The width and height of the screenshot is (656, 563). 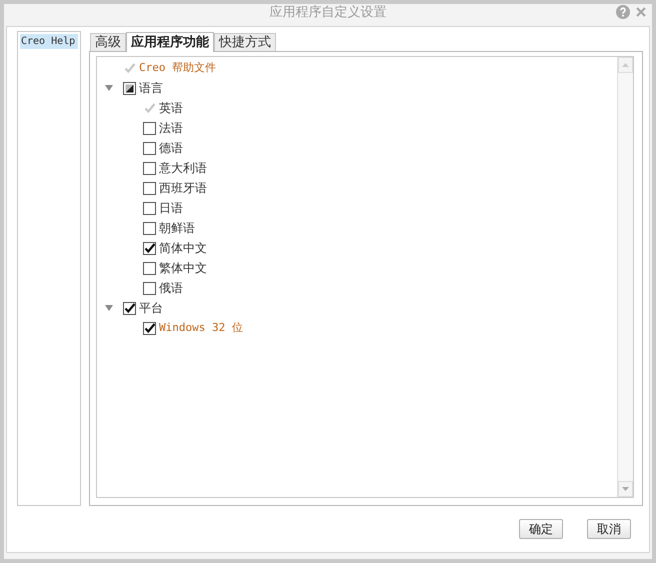 I want to click on tree-item-label: 英语, so click(x=171, y=108).